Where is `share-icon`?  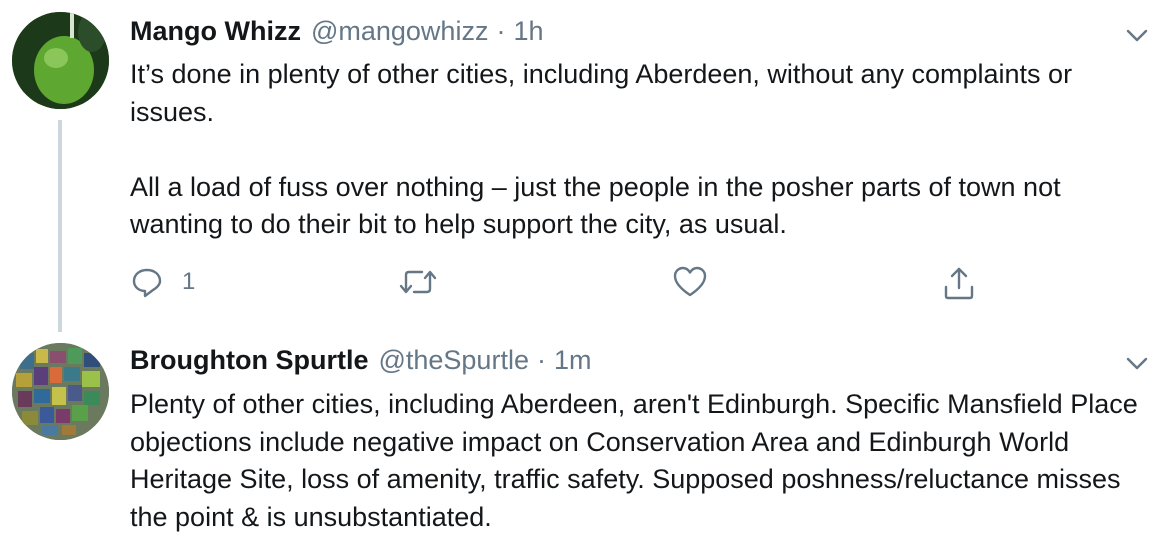 share-icon is located at coordinates (959, 283).